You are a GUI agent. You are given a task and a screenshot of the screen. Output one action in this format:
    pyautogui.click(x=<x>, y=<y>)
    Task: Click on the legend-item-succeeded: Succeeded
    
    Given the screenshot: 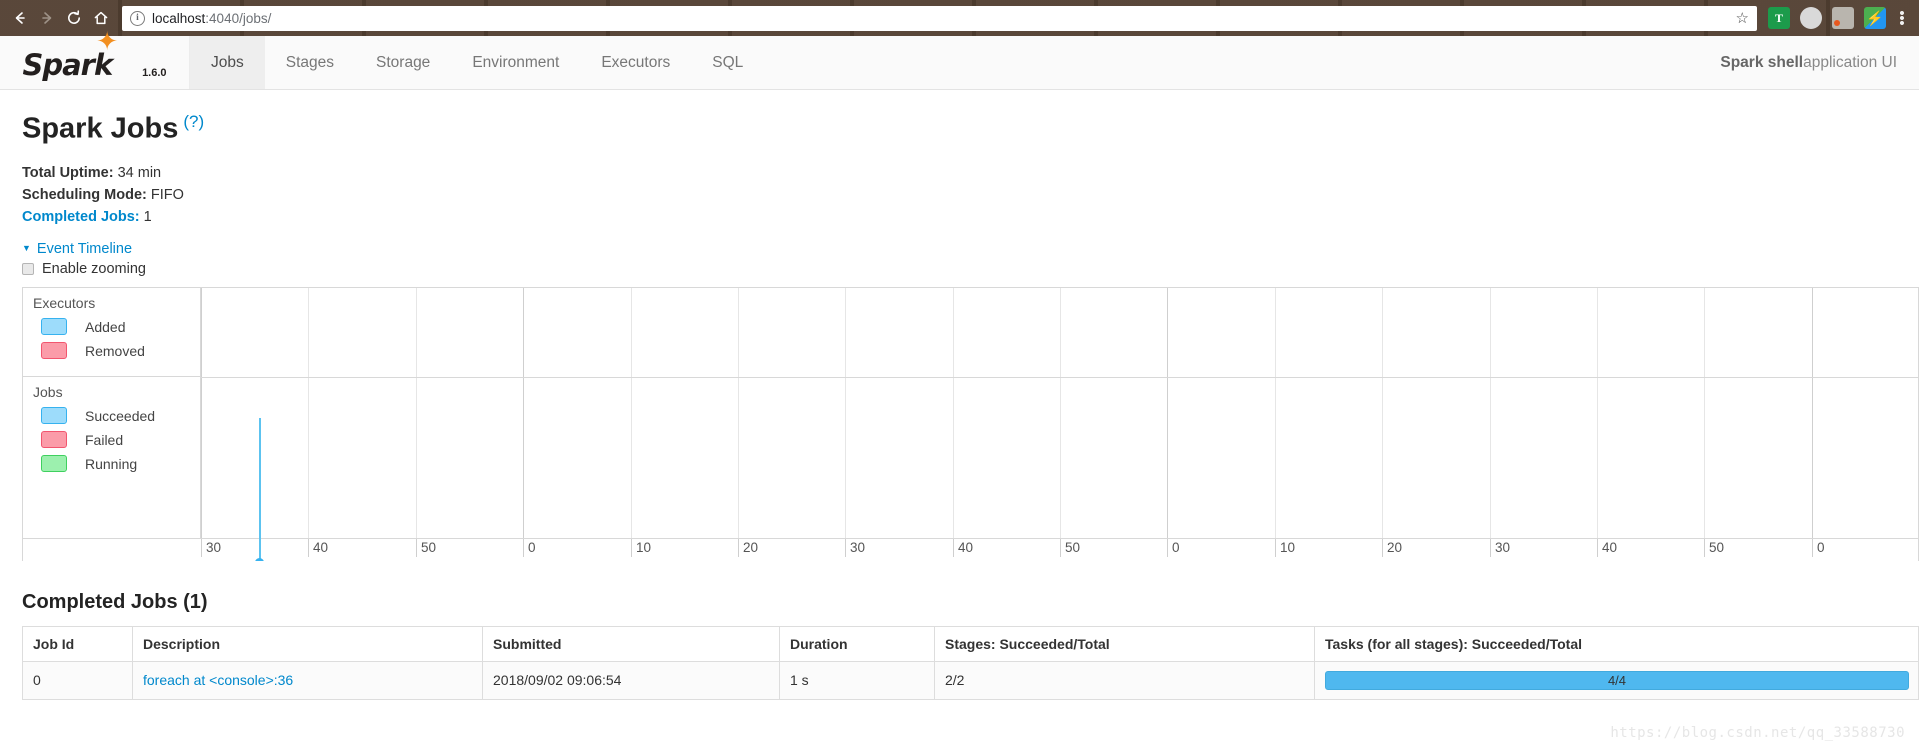 What is the action you would take?
    pyautogui.click(x=116, y=416)
    